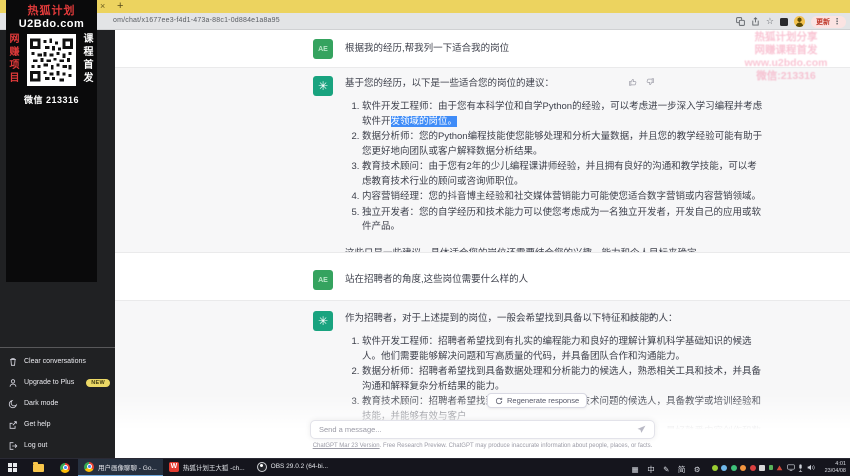  Describe the element at coordinates (49, 382) in the screenshot. I see `sidebar-item-label: Upgrade to Plus` at that location.